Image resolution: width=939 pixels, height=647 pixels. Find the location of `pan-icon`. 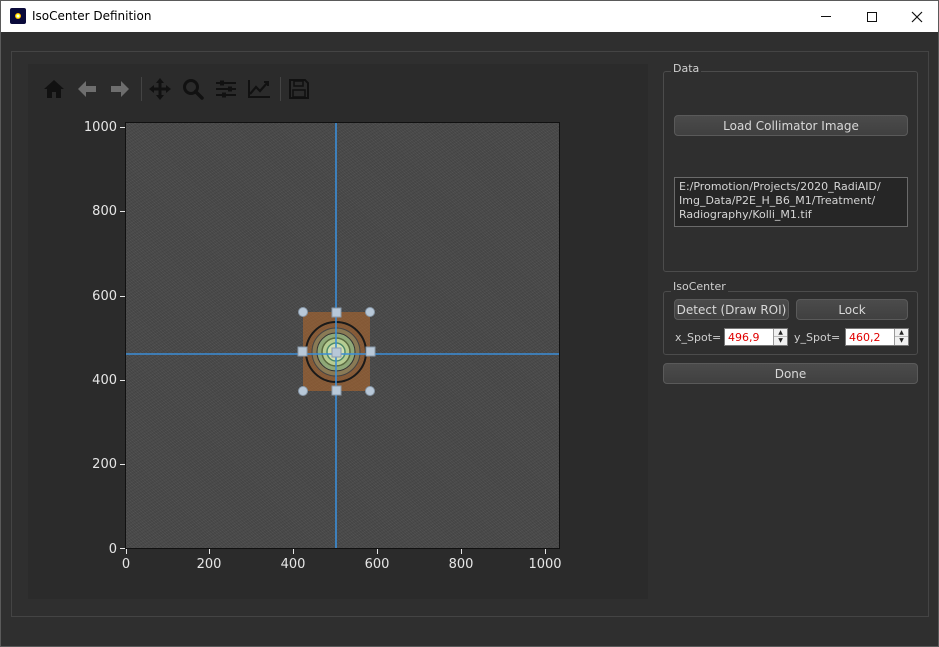

pan-icon is located at coordinates (160, 89).